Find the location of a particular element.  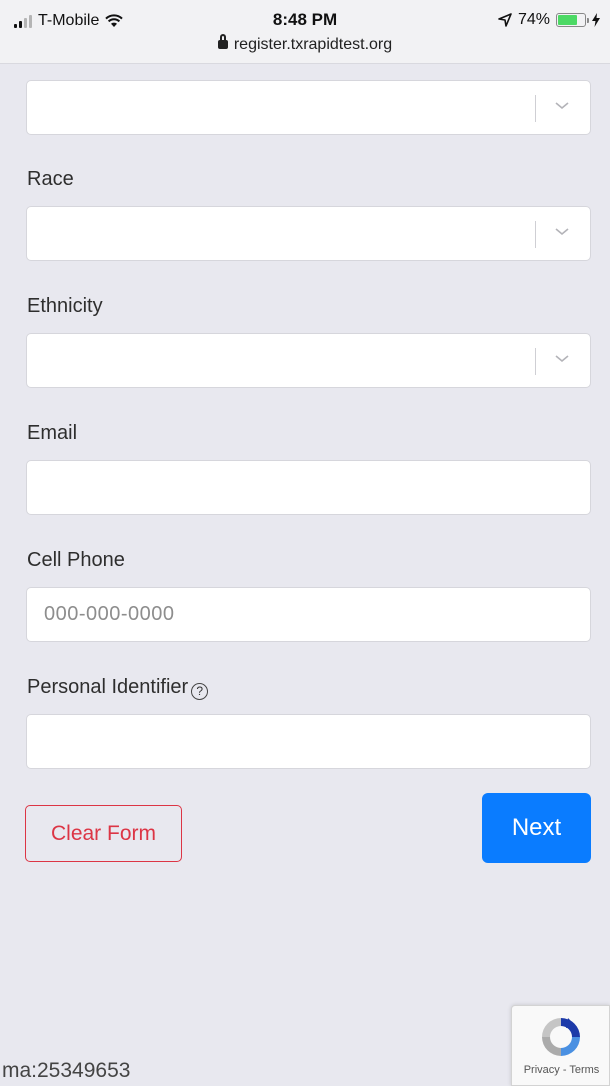

recaptcha-badge: Privacy - Terms is located at coordinates (560, 1045).